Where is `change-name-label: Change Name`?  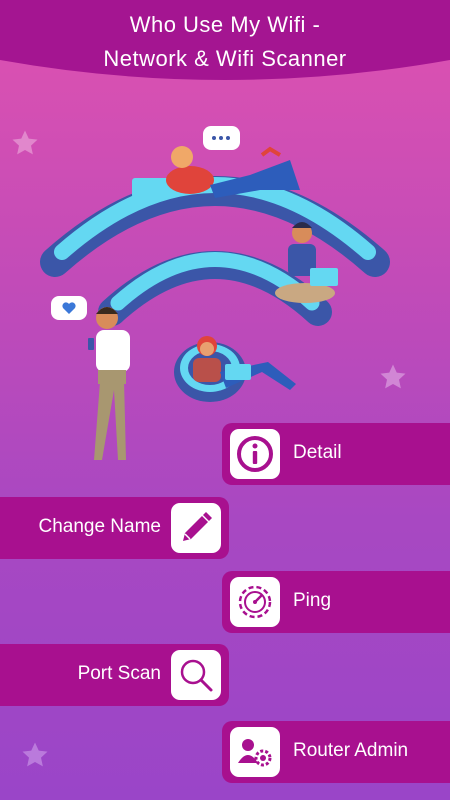 change-name-label: Change Name is located at coordinates (99, 526).